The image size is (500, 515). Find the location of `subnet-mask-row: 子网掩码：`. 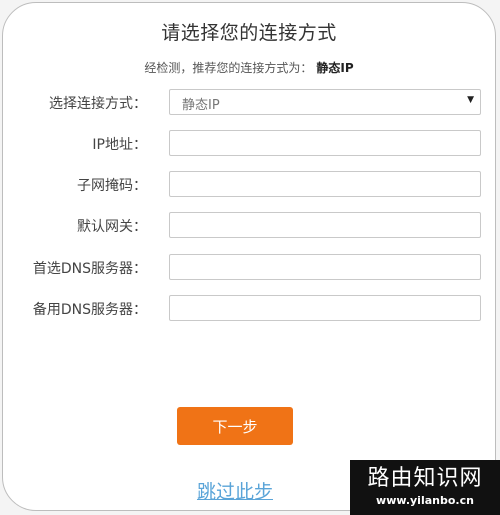

subnet-mask-row: 子网掩码： is located at coordinates (249, 185).